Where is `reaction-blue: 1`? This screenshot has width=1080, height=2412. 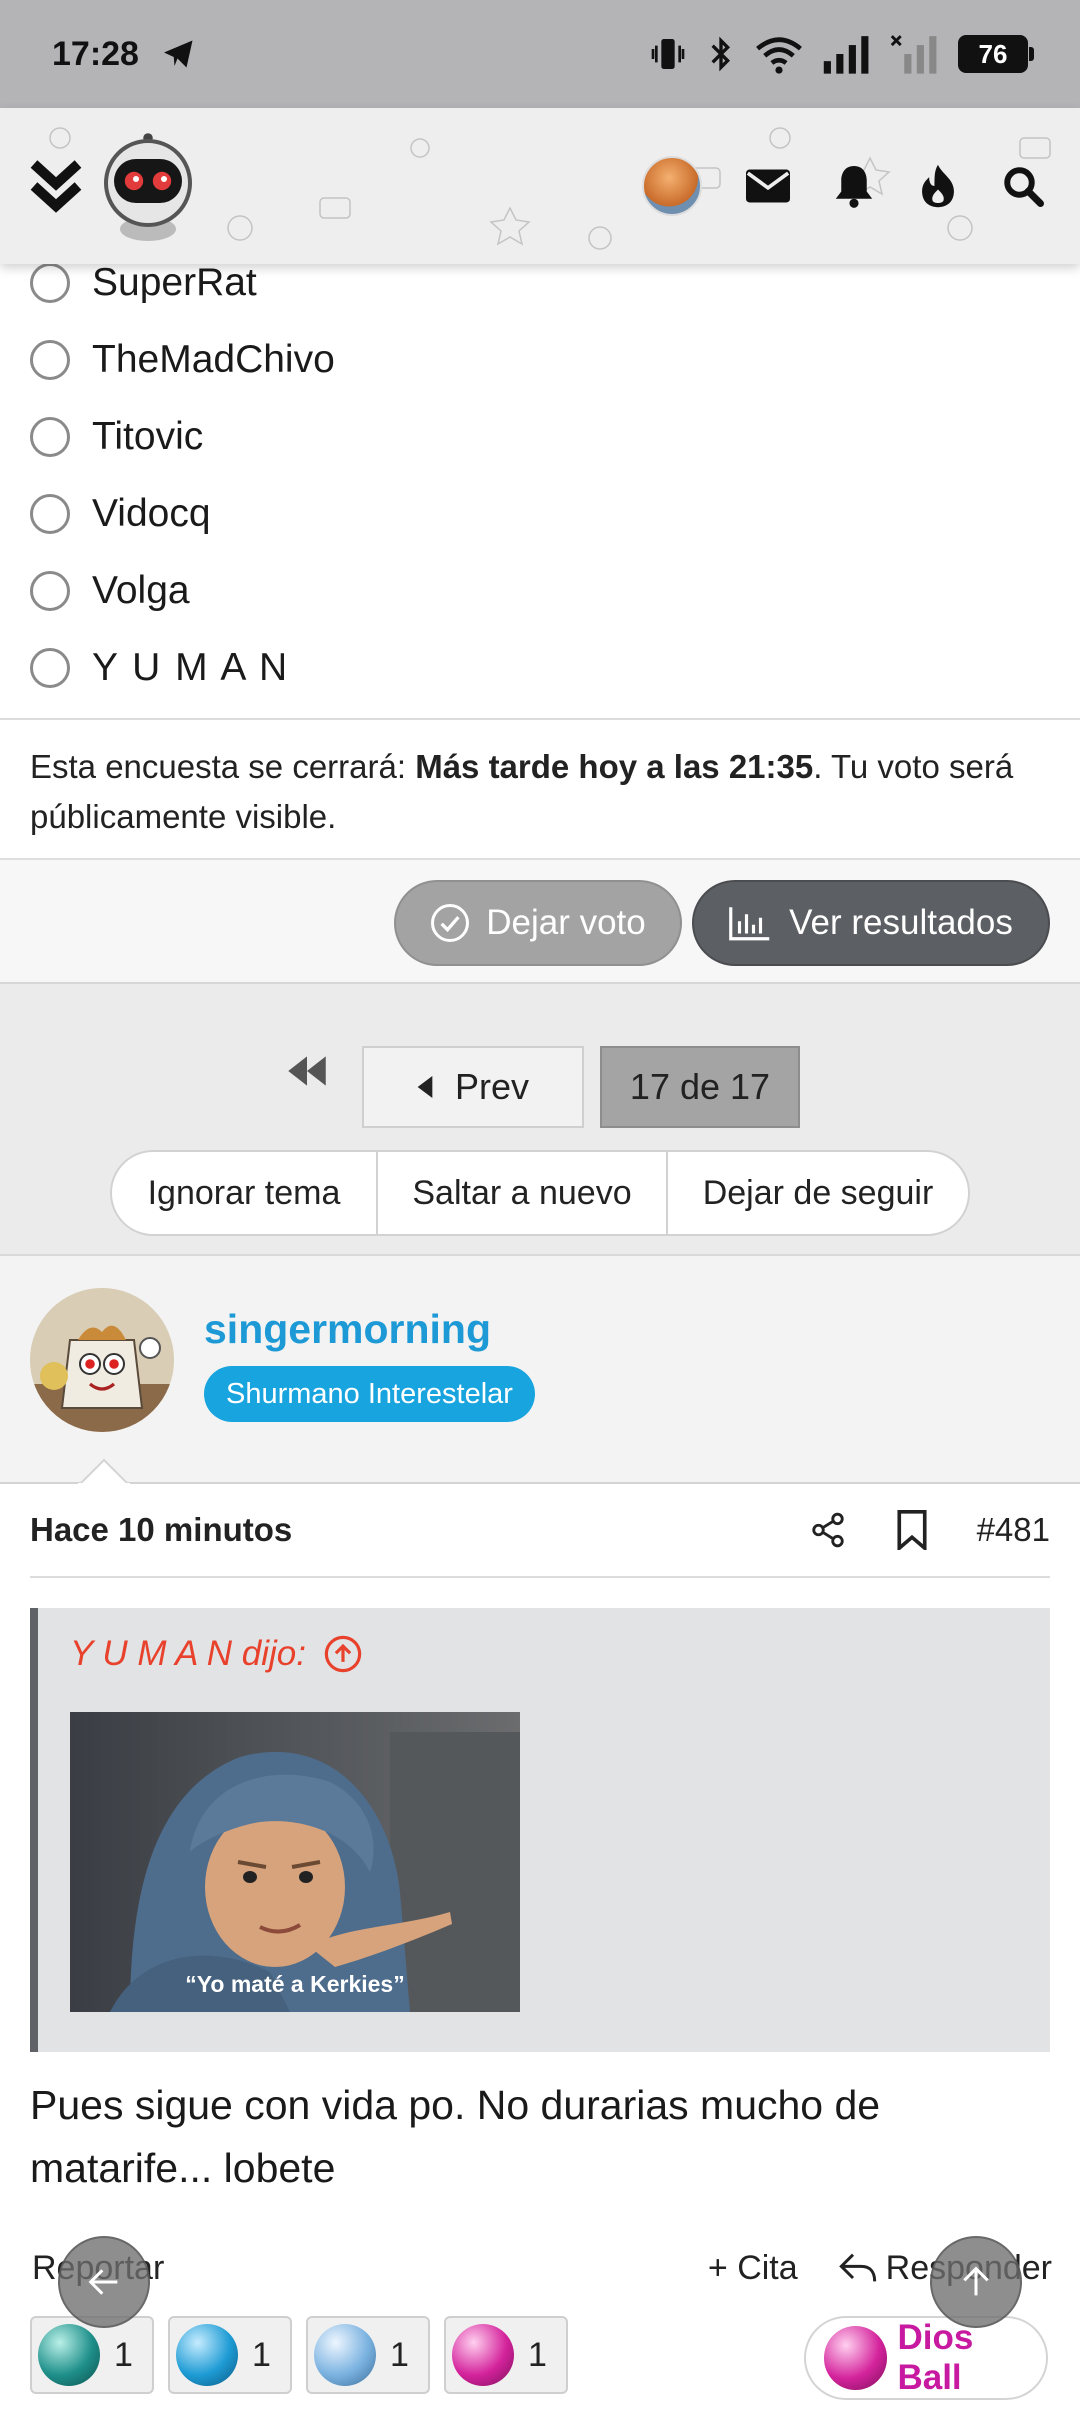 reaction-blue: 1 is located at coordinates (230, 2355).